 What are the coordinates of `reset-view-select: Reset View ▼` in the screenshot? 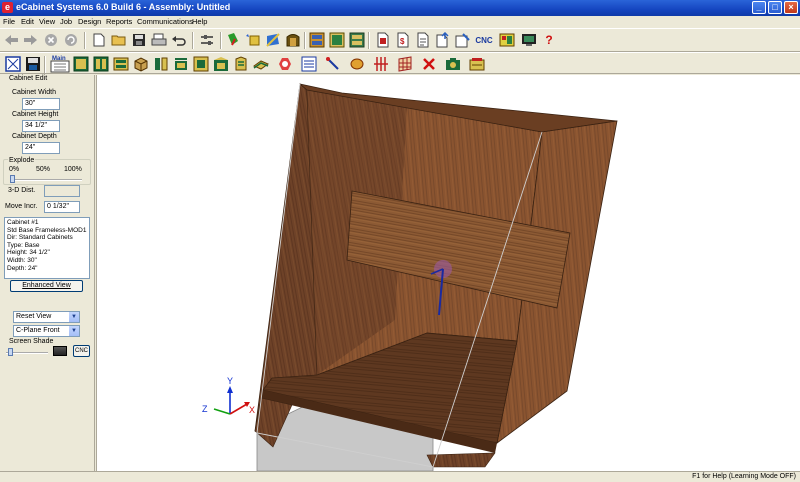 It's located at (46, 317).